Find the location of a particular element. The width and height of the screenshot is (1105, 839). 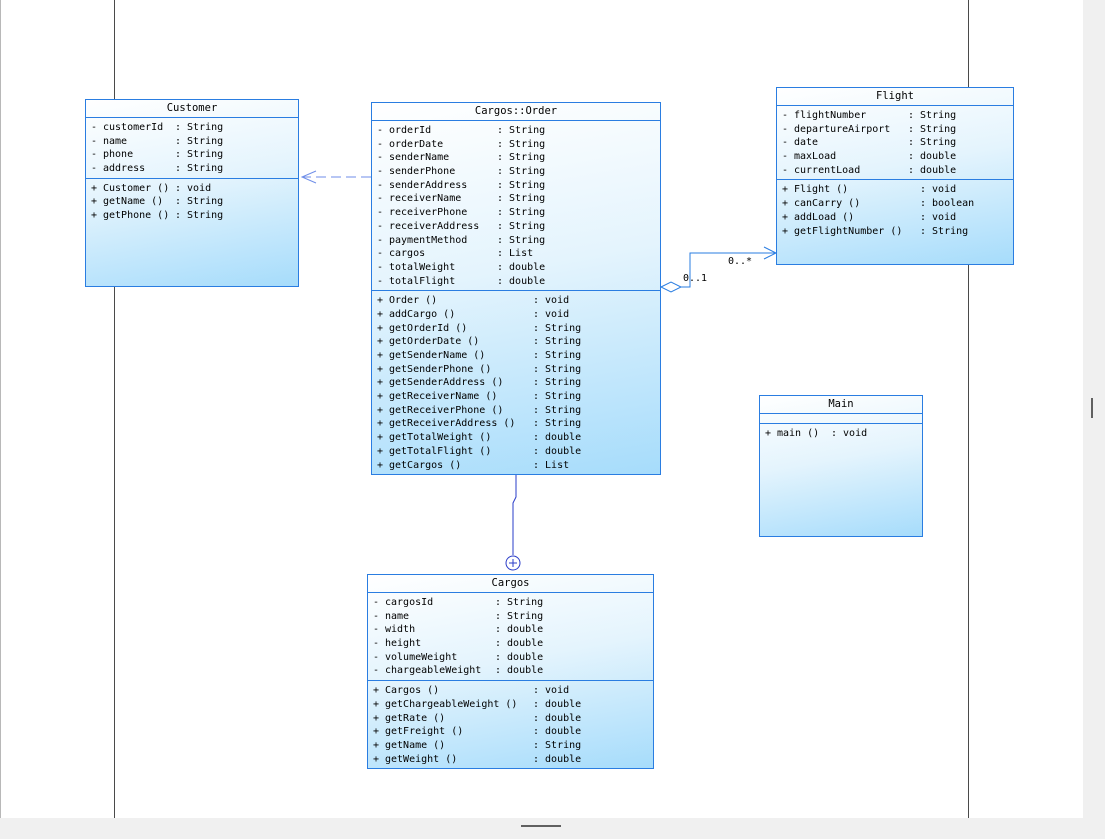

operation-row: + Customer (): void is located at coordinates (192, 189).